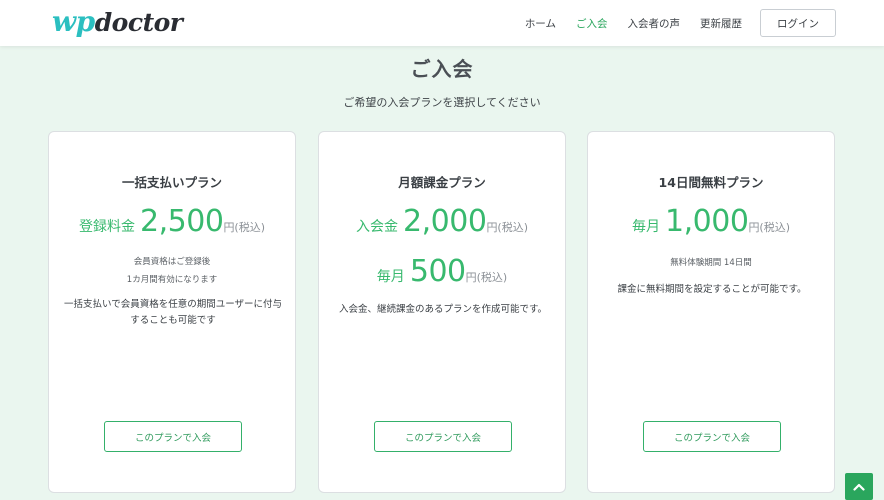  I want to click on page-title: ご入会, so click(442, 69).